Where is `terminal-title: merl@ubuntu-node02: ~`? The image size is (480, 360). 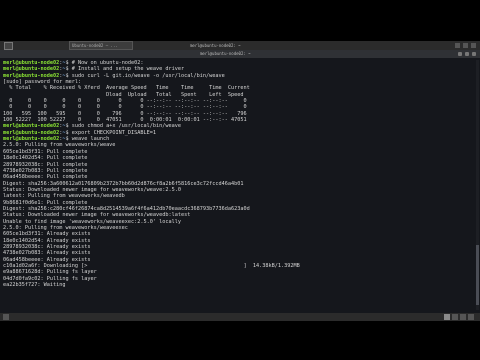
terminal-title: merl@ubuntu-node02: ~ is located at coordinates (225, 53).